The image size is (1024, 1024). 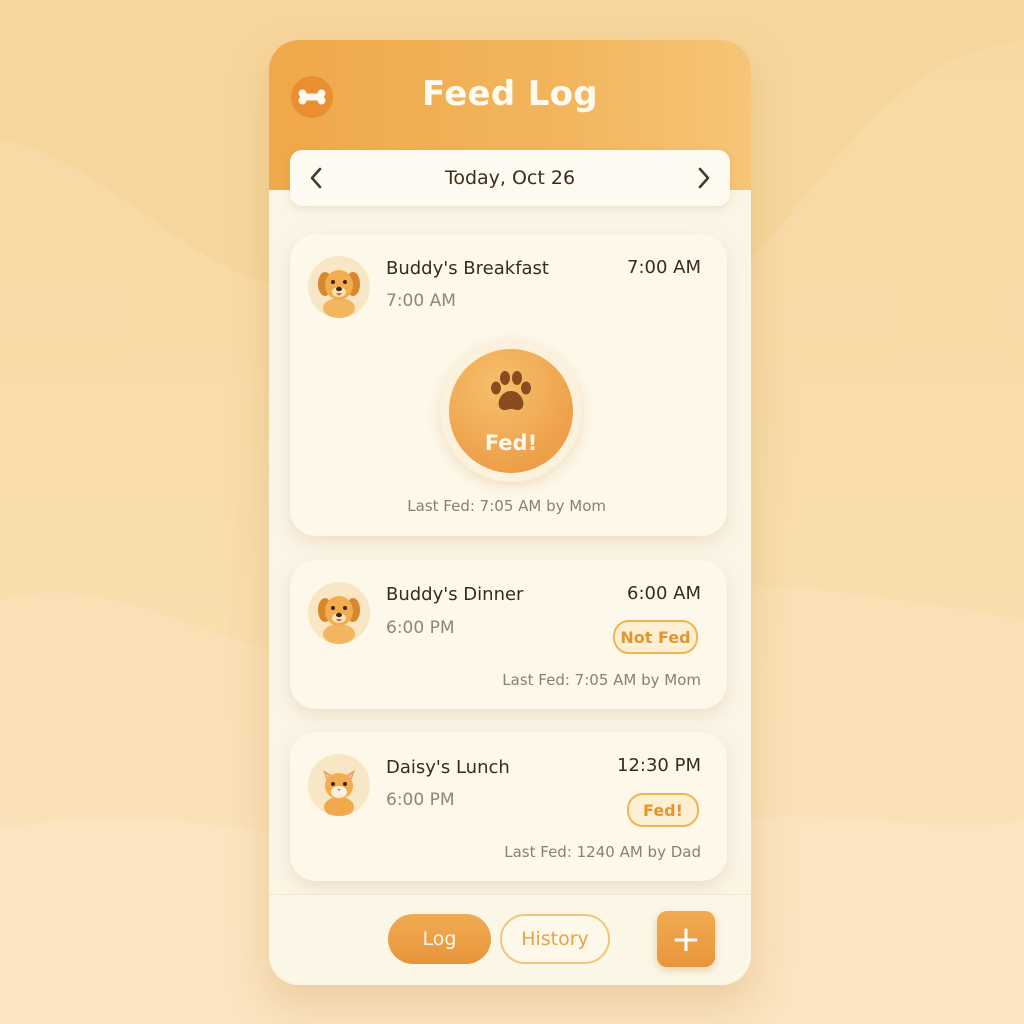 I want to click on entry-time: 12:30 PM, so click(x=659, y=765).